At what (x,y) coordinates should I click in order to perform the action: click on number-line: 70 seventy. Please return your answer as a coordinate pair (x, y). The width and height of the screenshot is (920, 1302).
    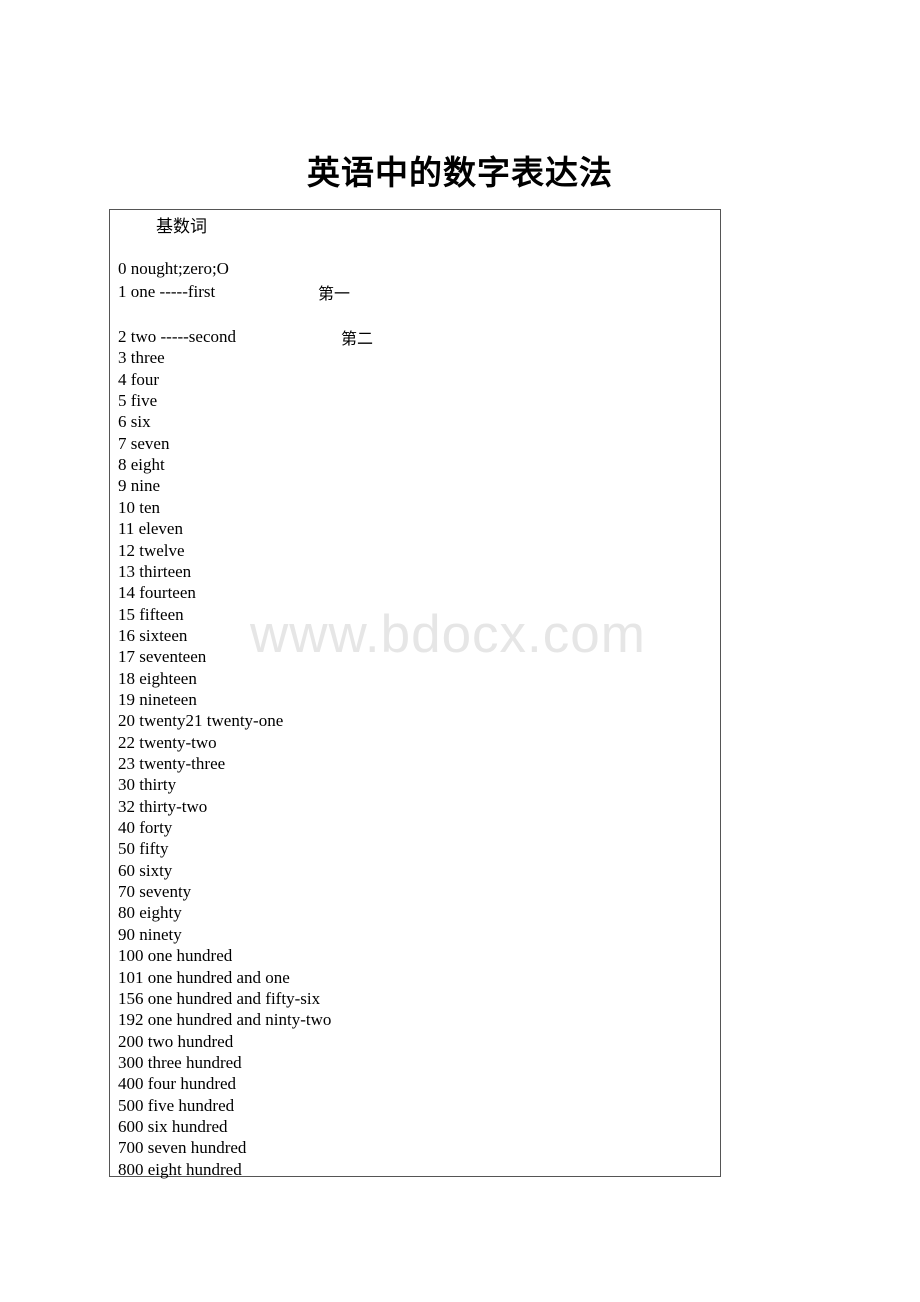
    Looking at the image, I should click on (155, 892).